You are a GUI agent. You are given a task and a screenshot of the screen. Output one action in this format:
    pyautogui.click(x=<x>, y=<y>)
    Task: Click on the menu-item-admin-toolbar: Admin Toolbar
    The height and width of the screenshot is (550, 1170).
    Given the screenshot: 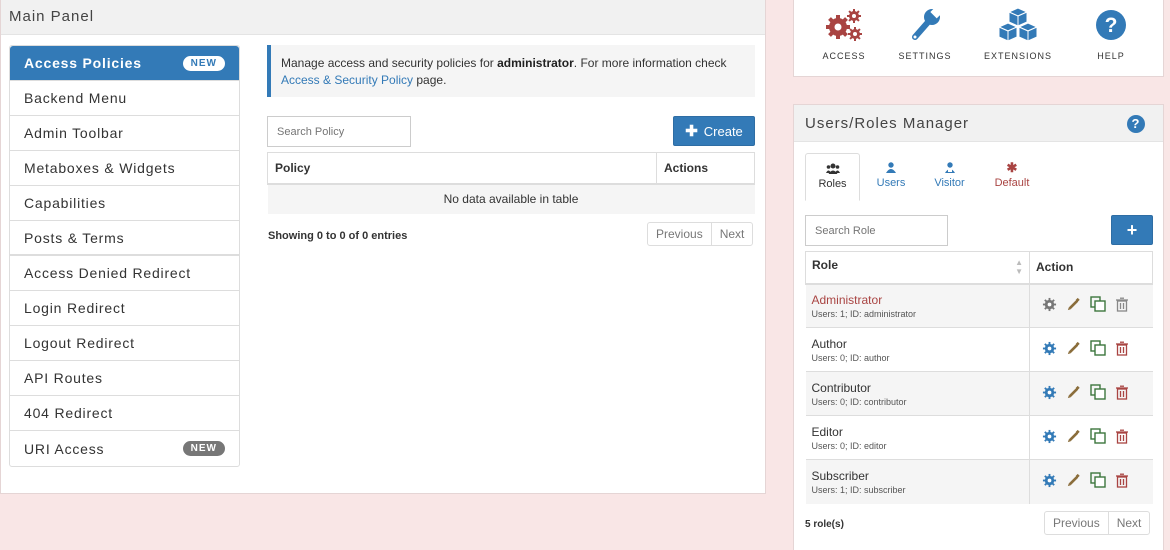 What is the action you would take?
    pyautogui.click(x=124, y=133)
    